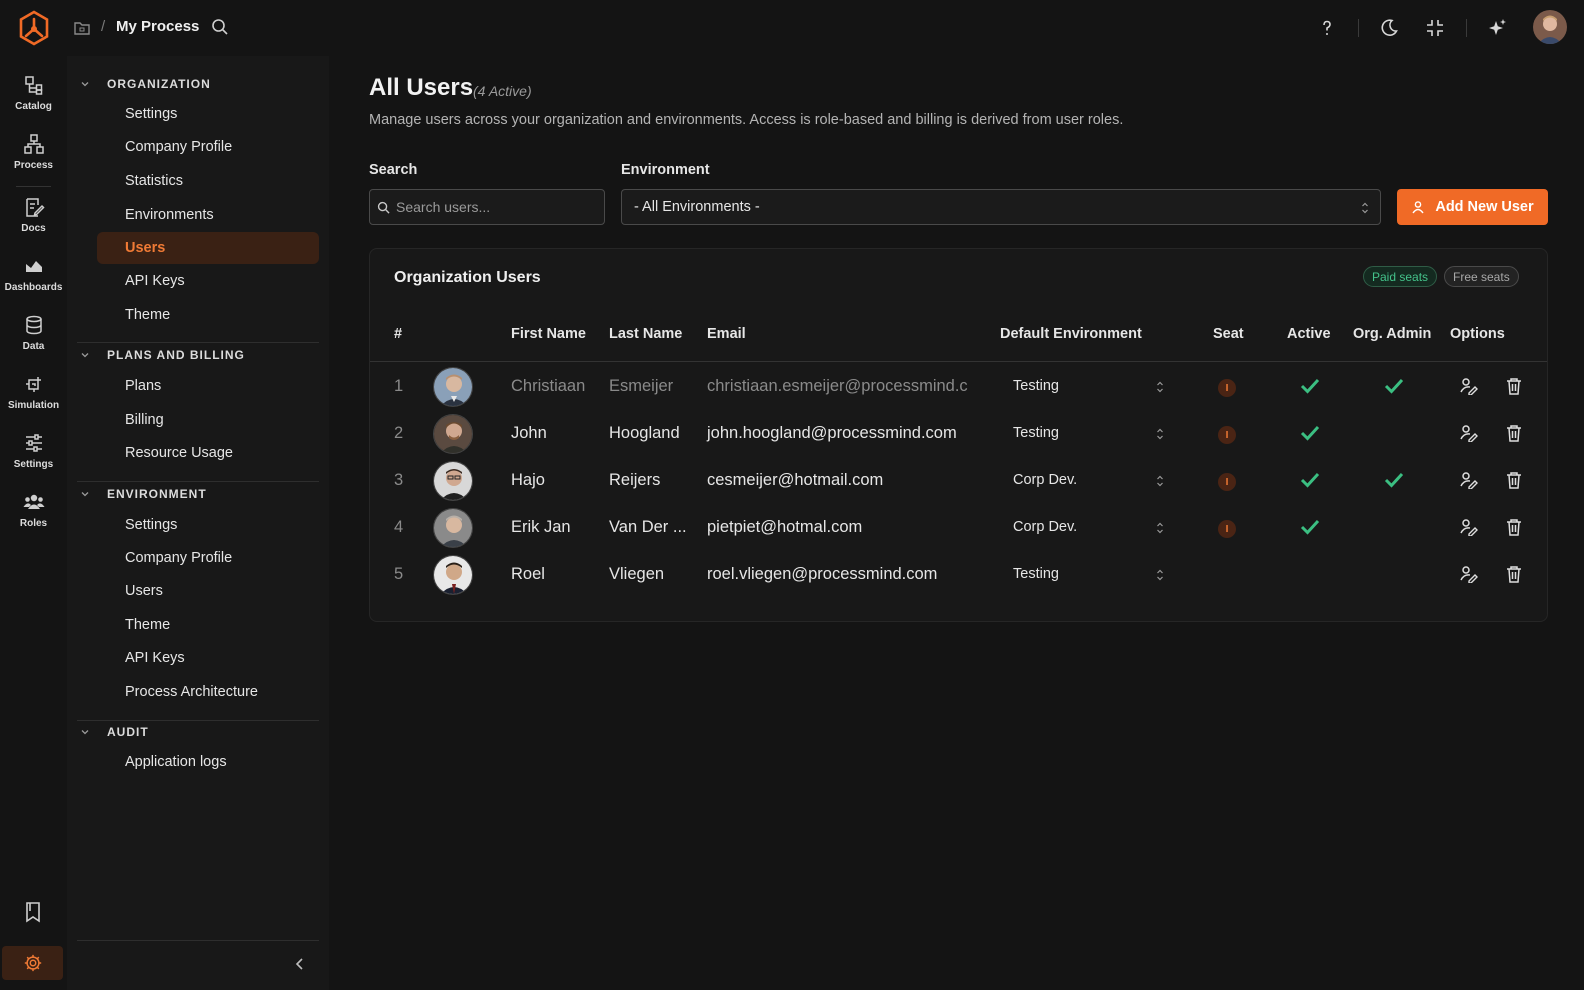  I want to click on active-check-icon, so click(1310, 527).